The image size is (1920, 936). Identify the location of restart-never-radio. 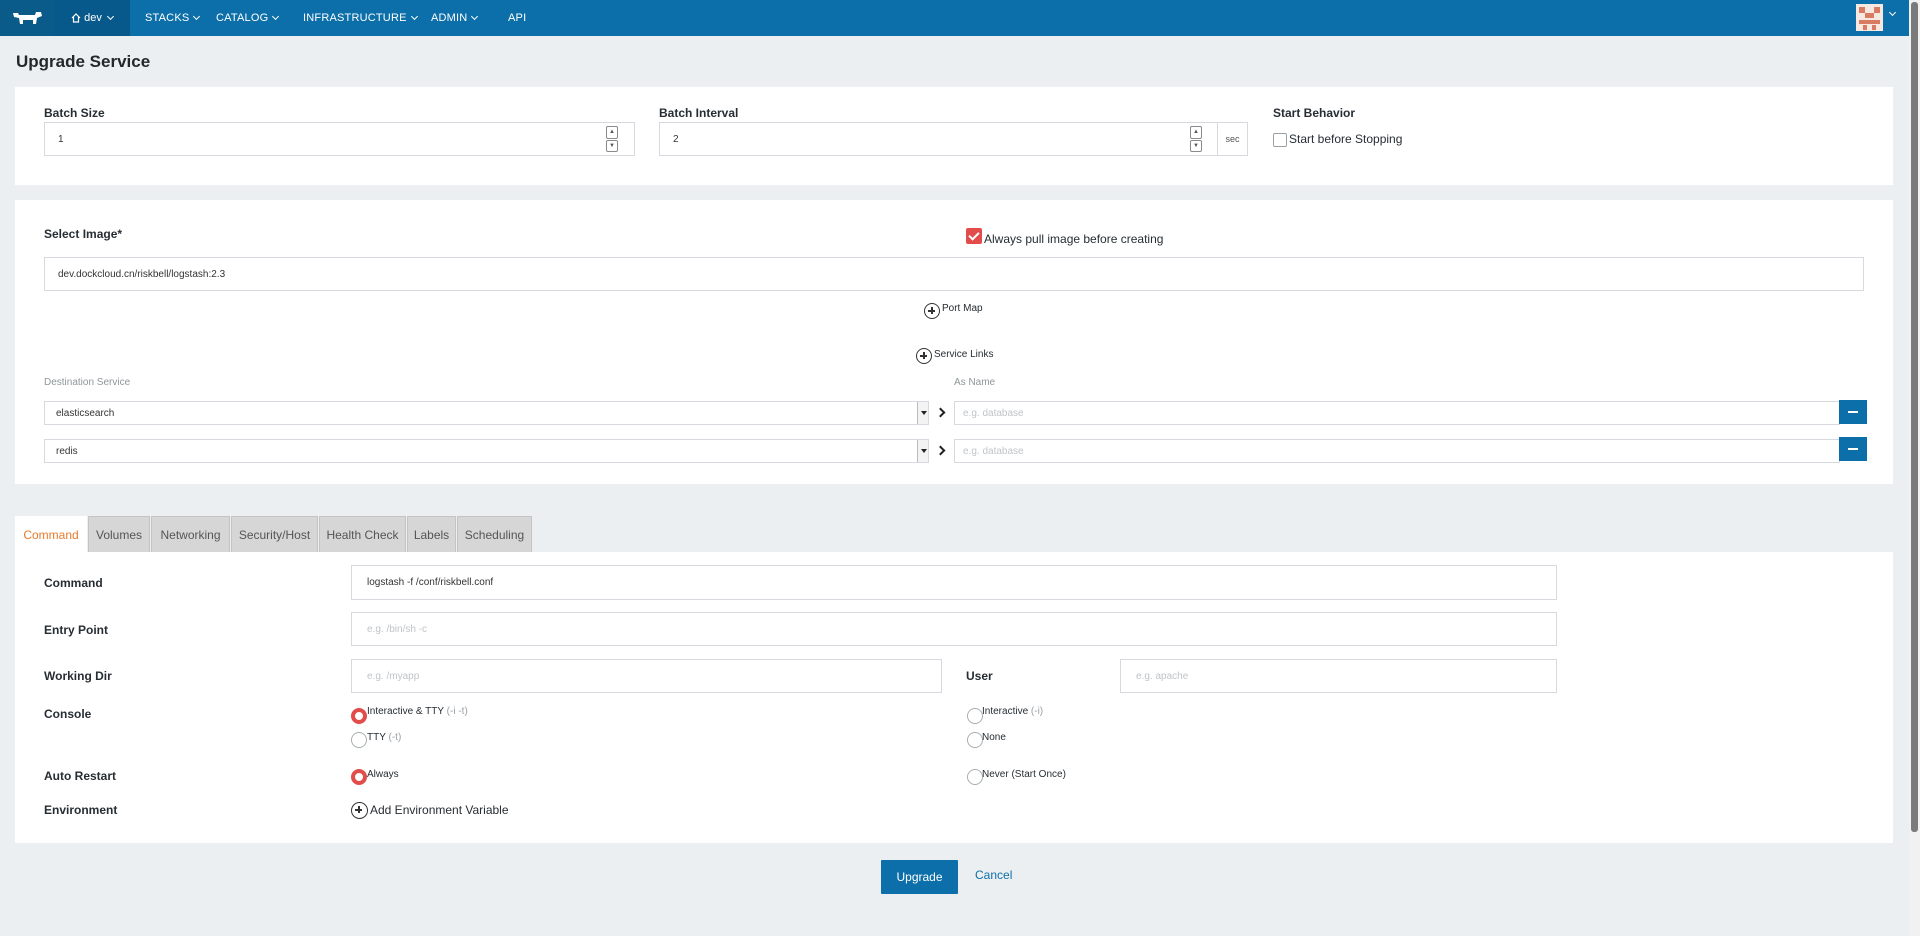
(975, 777).